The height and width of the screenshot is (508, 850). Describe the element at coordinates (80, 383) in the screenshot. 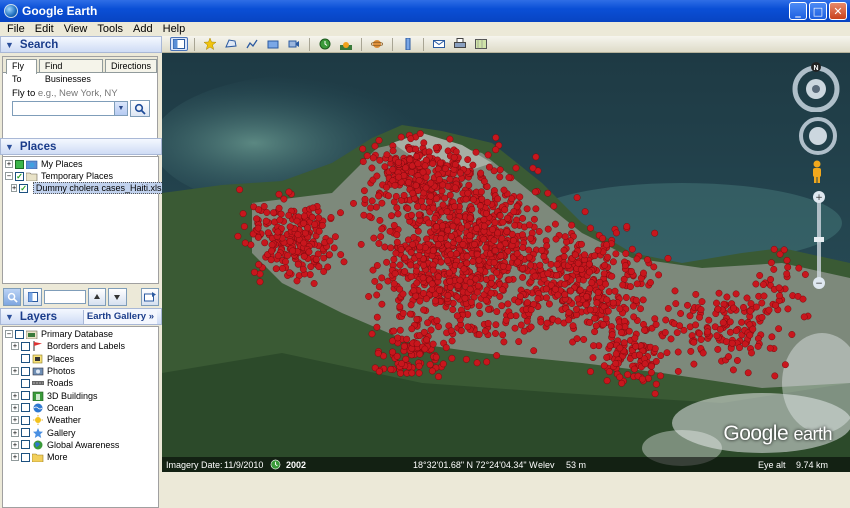

I see `layer-roads: Roads` at that location.